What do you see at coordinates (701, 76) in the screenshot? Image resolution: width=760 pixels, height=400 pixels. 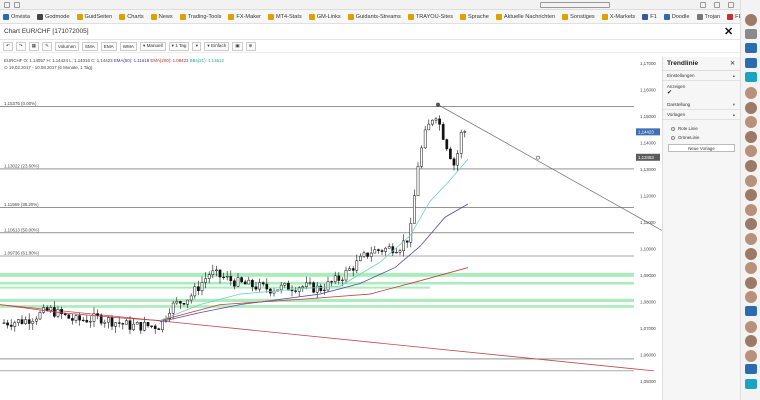 I see `section-settings: Einstellungen ▴` at bounding box center [701, 76].